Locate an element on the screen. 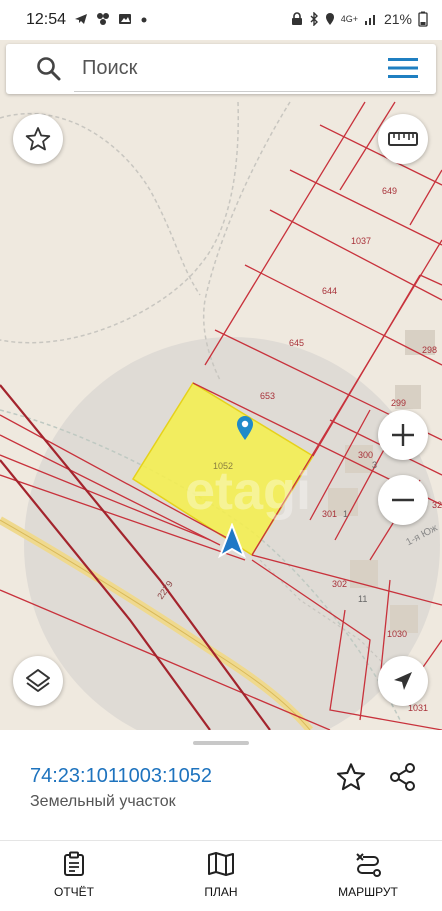 Image resolution: width=442 pixels, height=911 pixels. favorites-button is located at coordinates (38, 139).